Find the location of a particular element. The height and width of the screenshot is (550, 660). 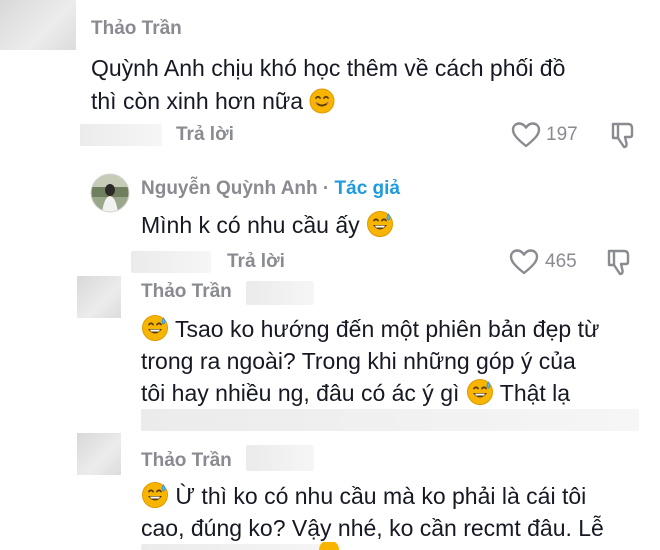

like-count: 197 is located at coordinates (562, 134).